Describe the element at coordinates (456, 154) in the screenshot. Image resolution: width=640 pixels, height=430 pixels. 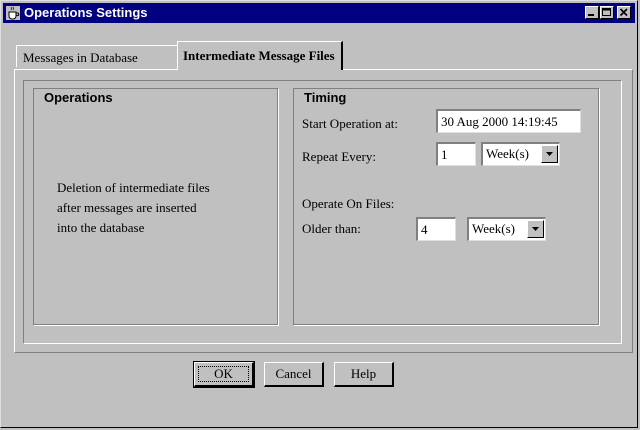
I see `repeat-every-input` at that location.